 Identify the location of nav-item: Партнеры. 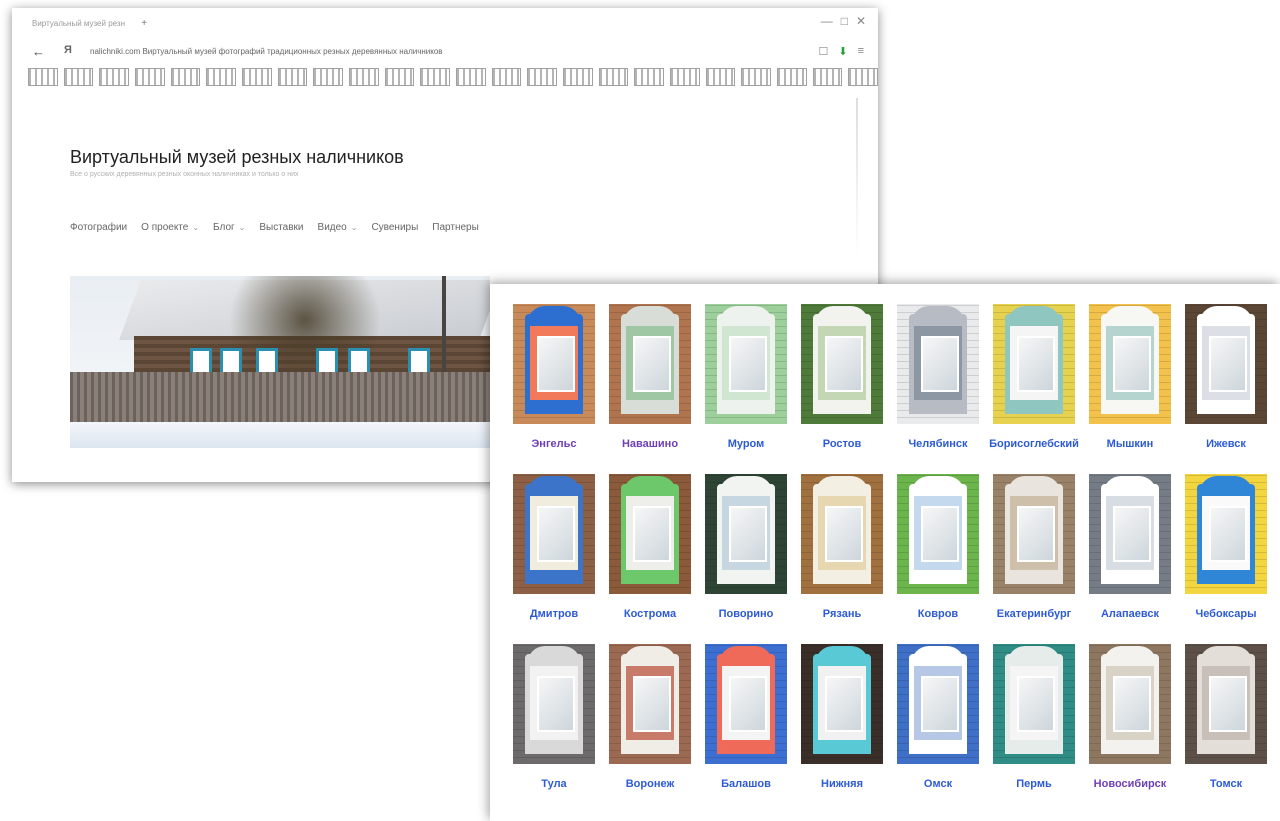
(455, 227).